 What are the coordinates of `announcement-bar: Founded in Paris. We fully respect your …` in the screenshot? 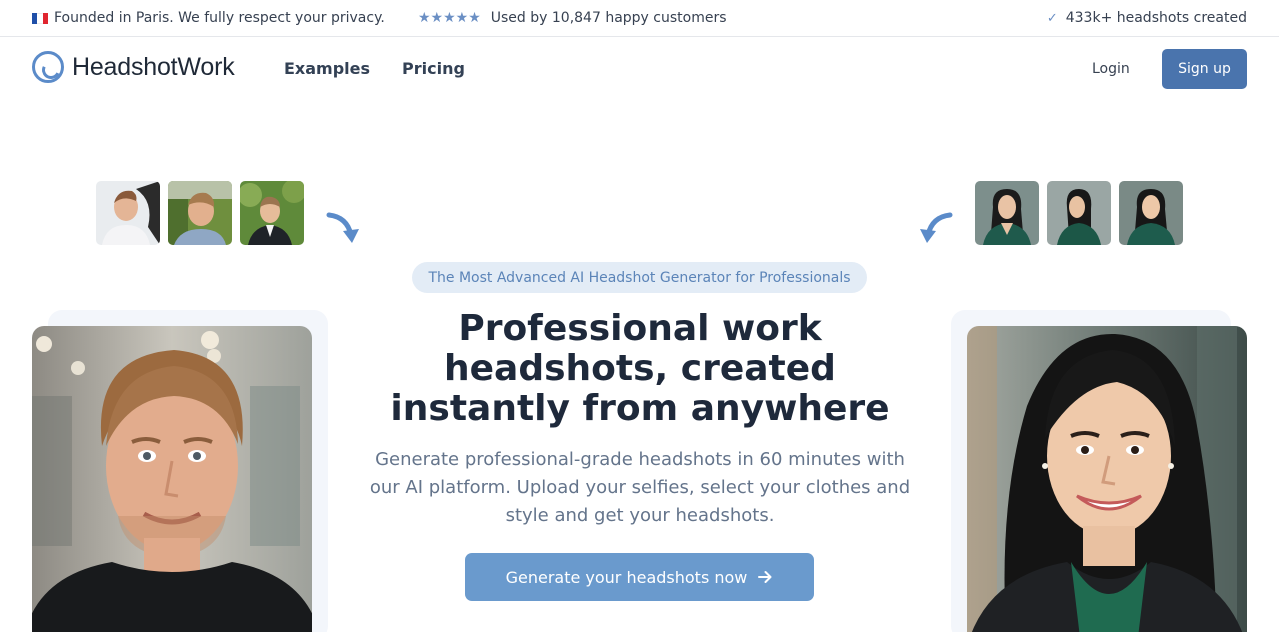 It's located at (639, 18).